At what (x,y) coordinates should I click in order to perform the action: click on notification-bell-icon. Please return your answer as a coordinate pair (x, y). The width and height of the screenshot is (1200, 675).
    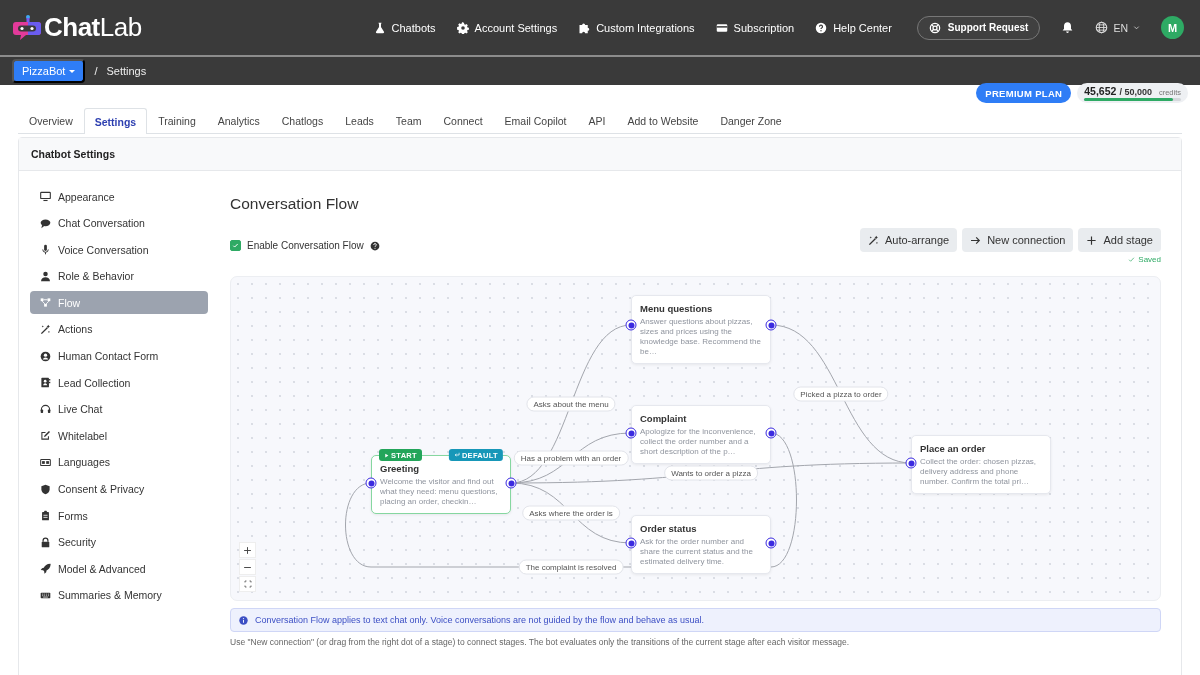
    Looking at the image, I should click on (1068, 27).